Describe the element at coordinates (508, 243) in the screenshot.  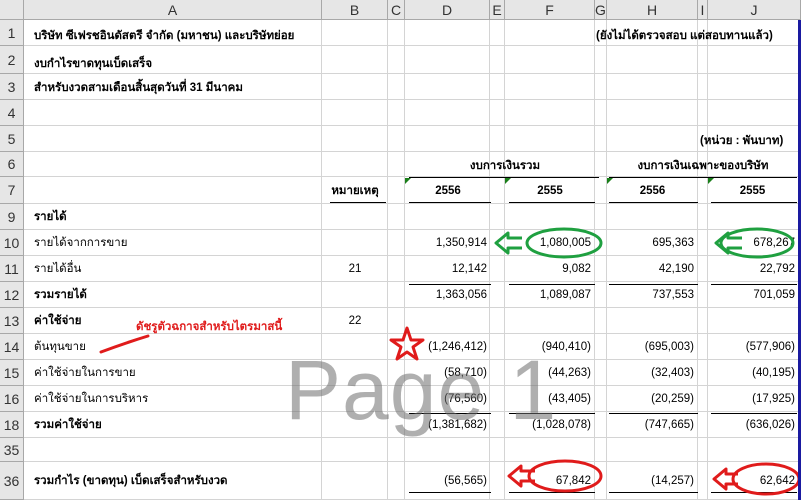
I see `green-arrow-icon` at that location.